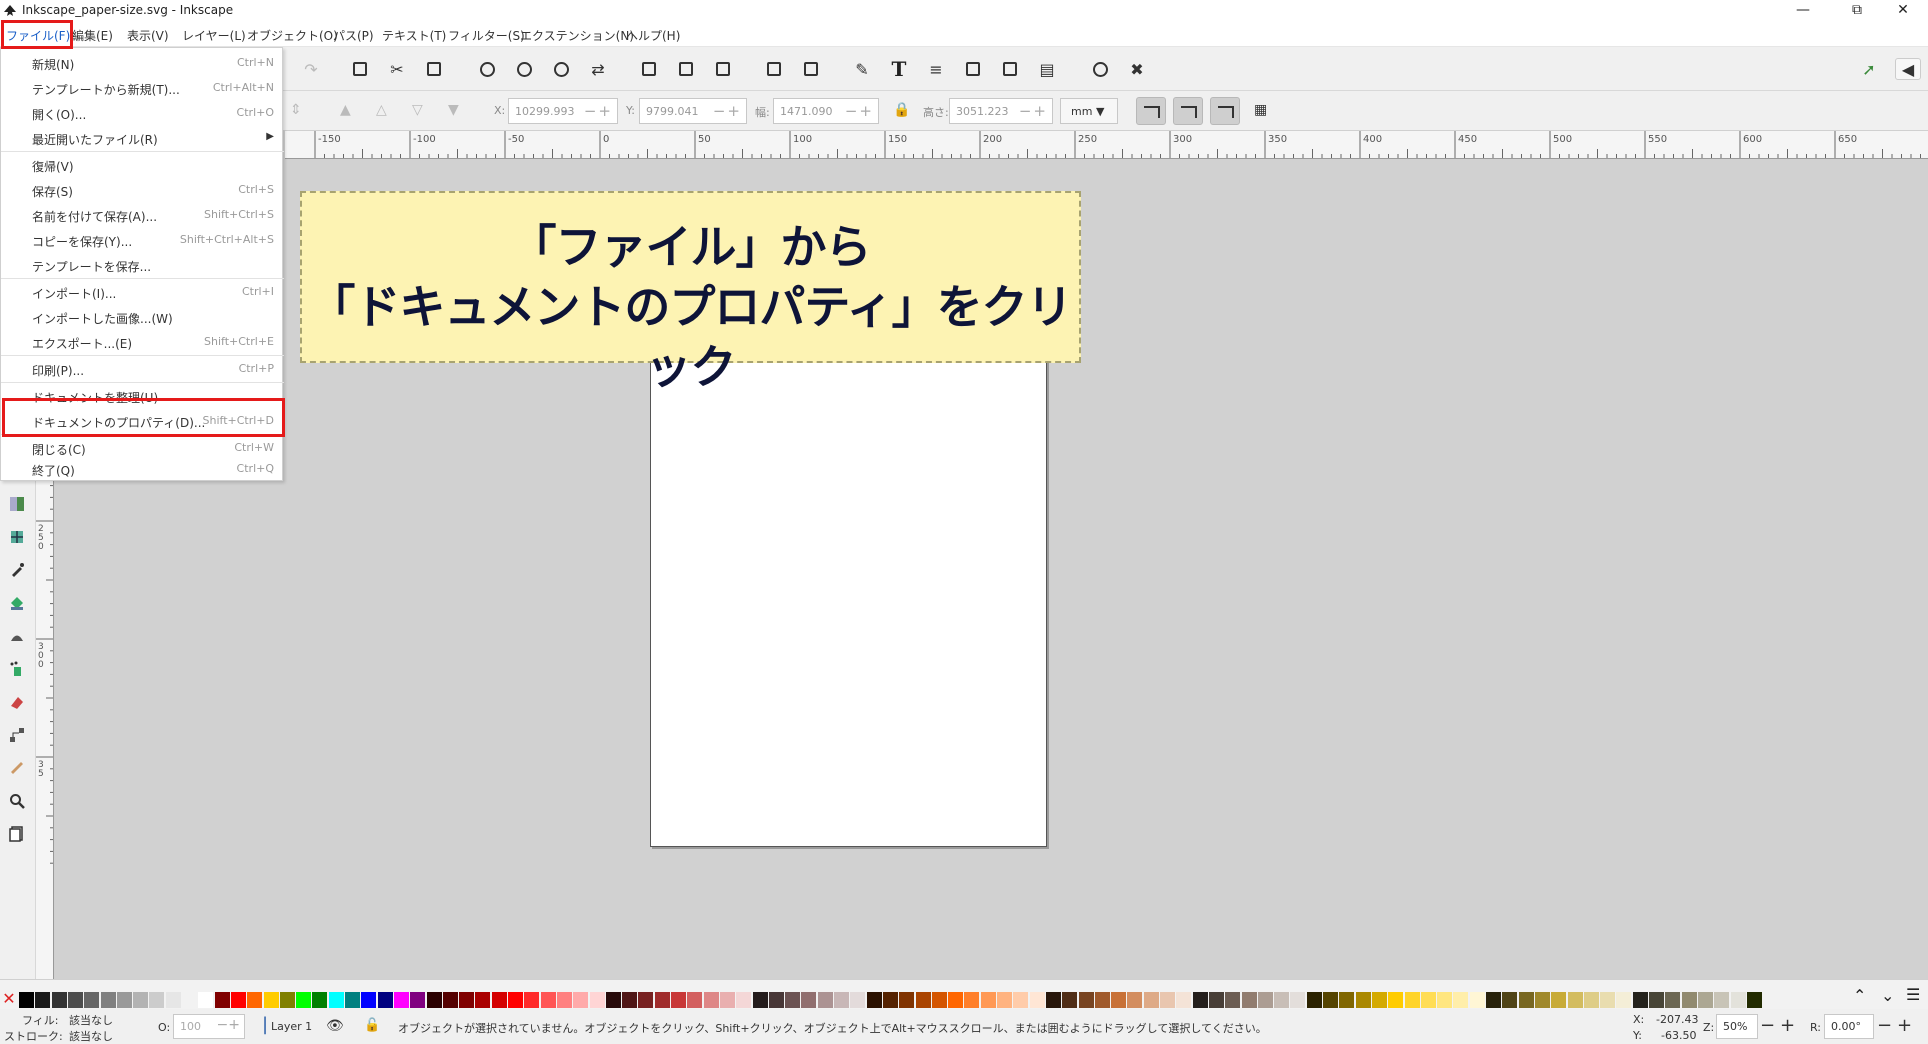  What do you see at coordinates (142, 342) in the screenshot?
I see `menu-item-export: エクスポート...(E) Shift+Ctrl+E` at bounding box center [142, 342].